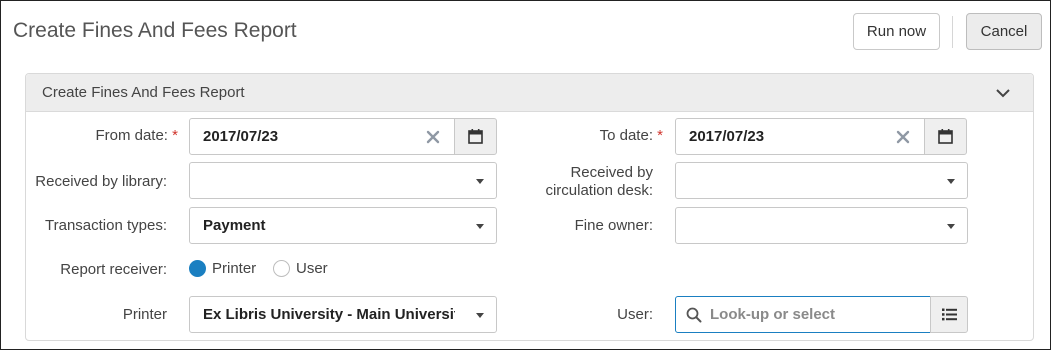 The height and width of the screenshot is (350, 1051). What do you see at coordinates (113, 269) in the screenshot?
I see `report-receiver-label: Report receiver:` at bounding box center [113, 269].